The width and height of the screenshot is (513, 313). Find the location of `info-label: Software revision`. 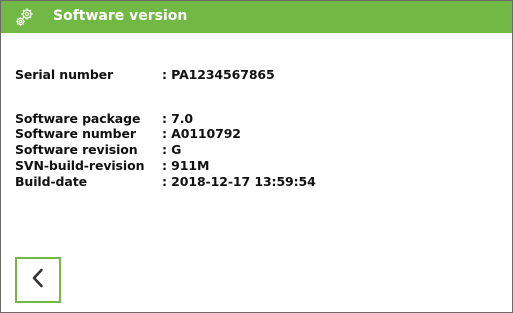

info-label: Software revision is located at coordinates (76, 149).